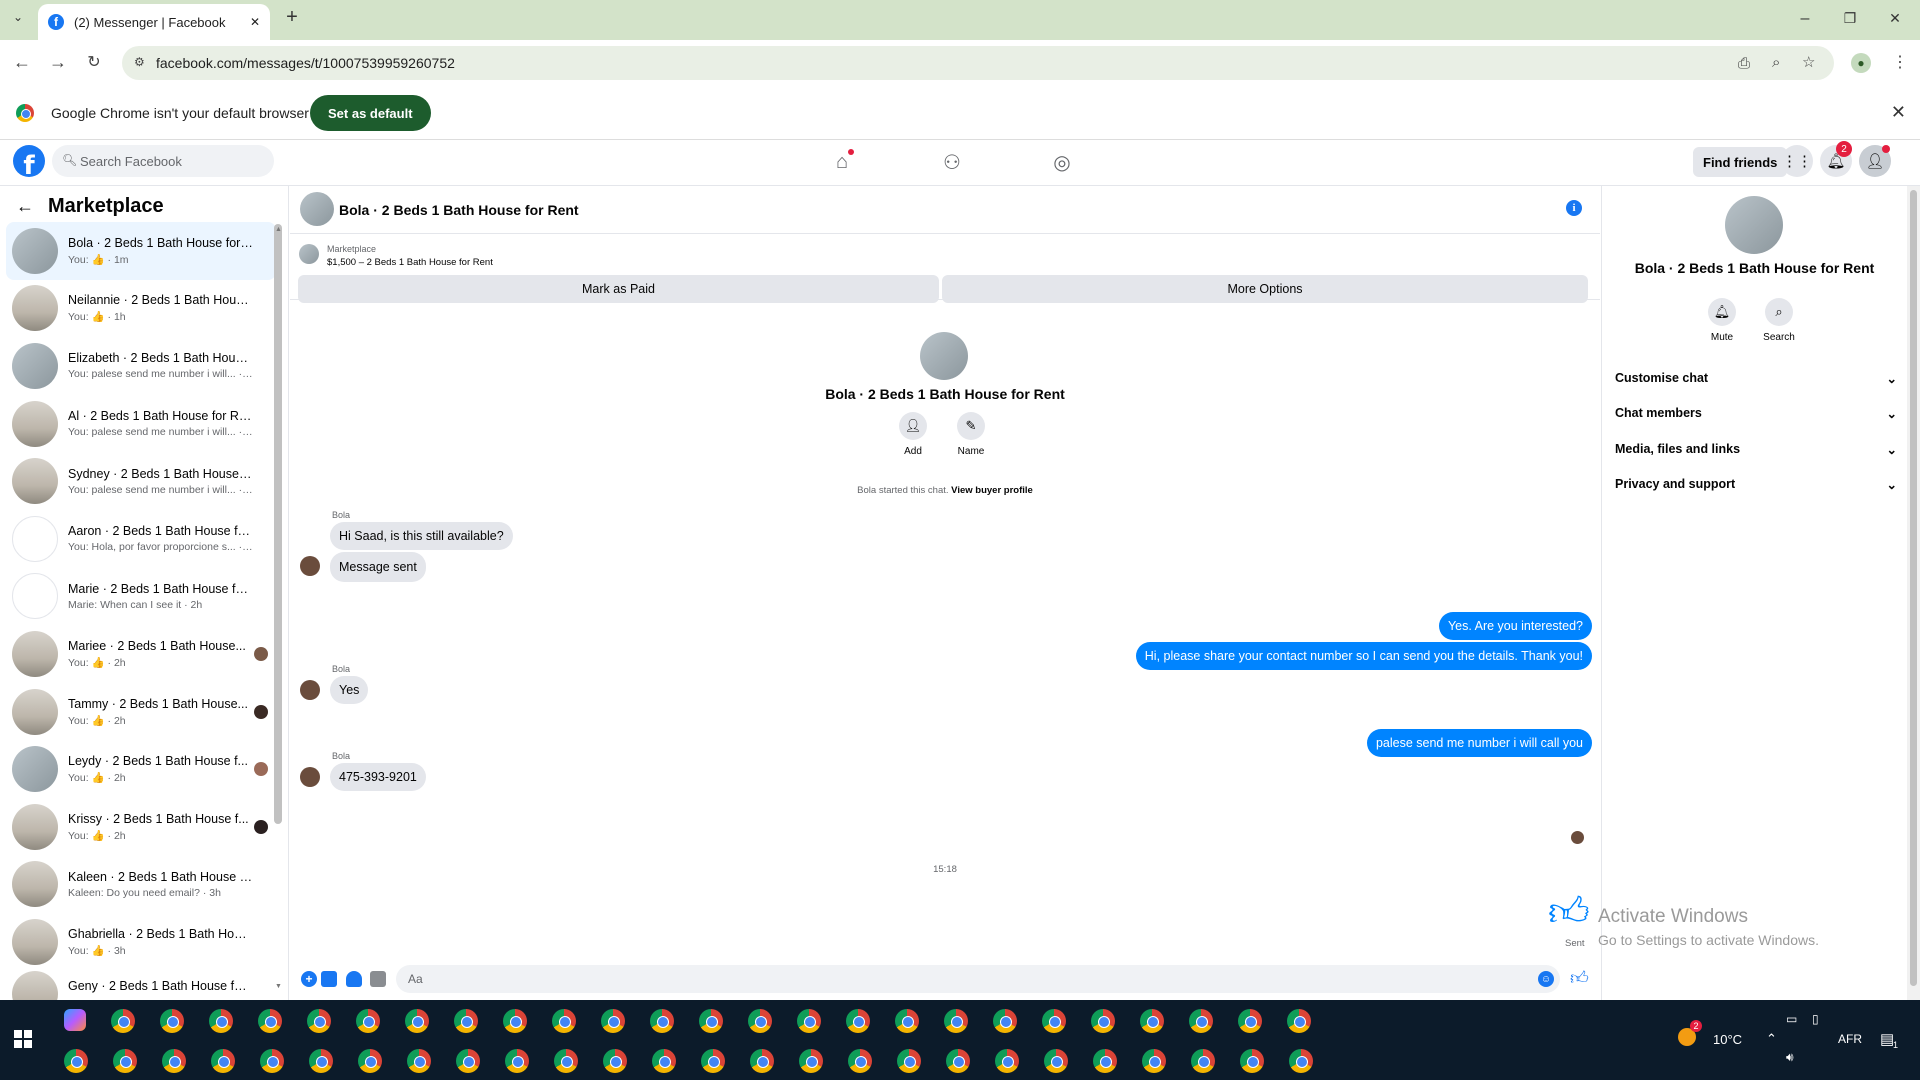 This screenshot has width=1920, height=1080. What do you see at coordinates (459, 210) in the screenshot?
I see `chat-title: Bola · 2 Beds 1 Bath House for Rent` at bounding box center [459, 210].